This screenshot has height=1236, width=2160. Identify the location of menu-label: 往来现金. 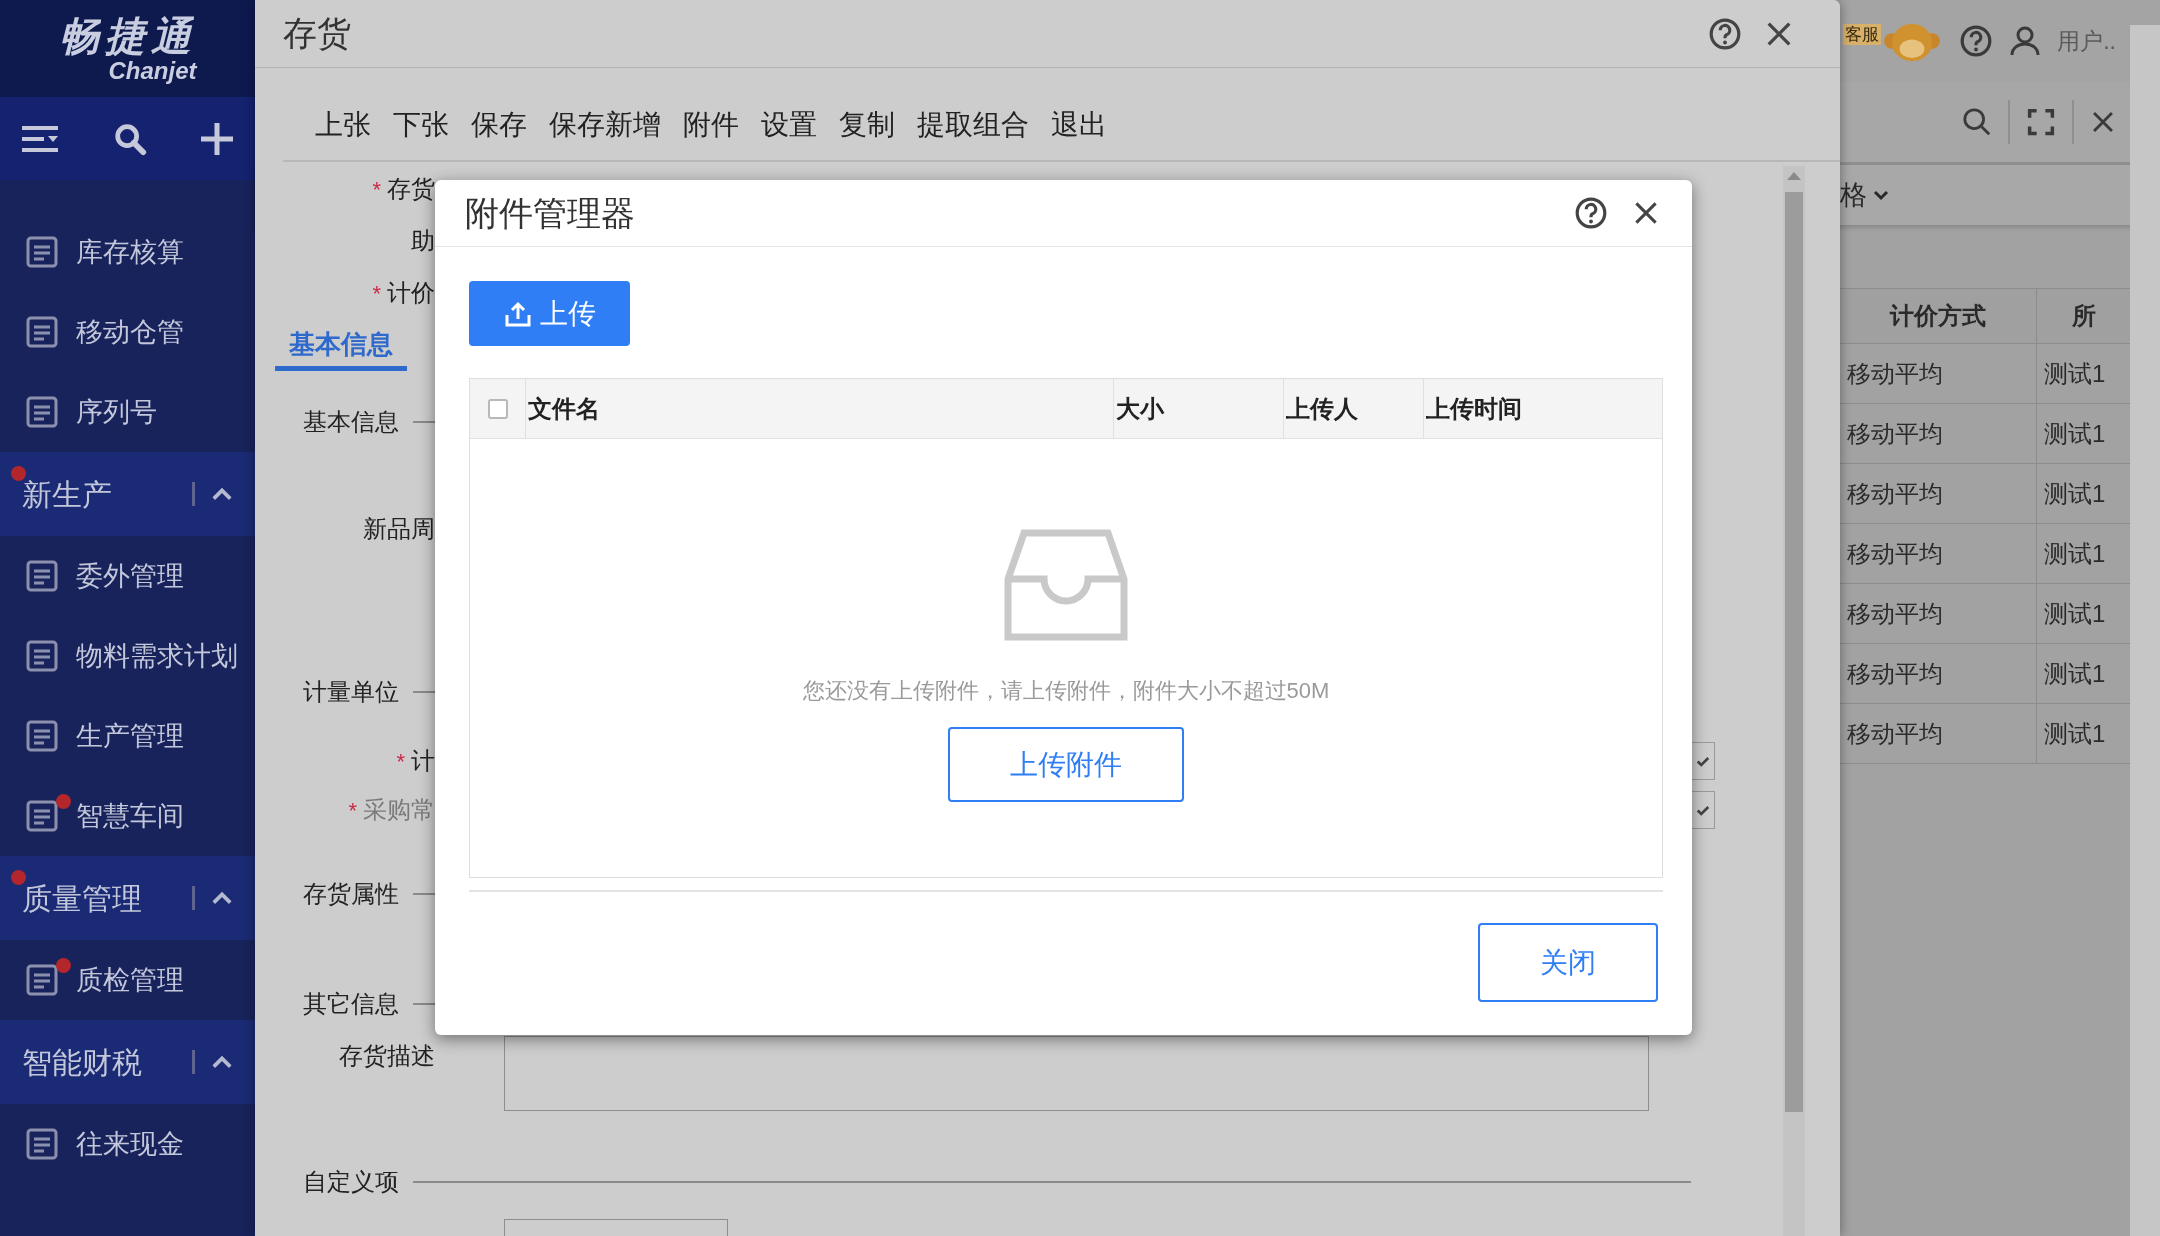
(130, 1144).